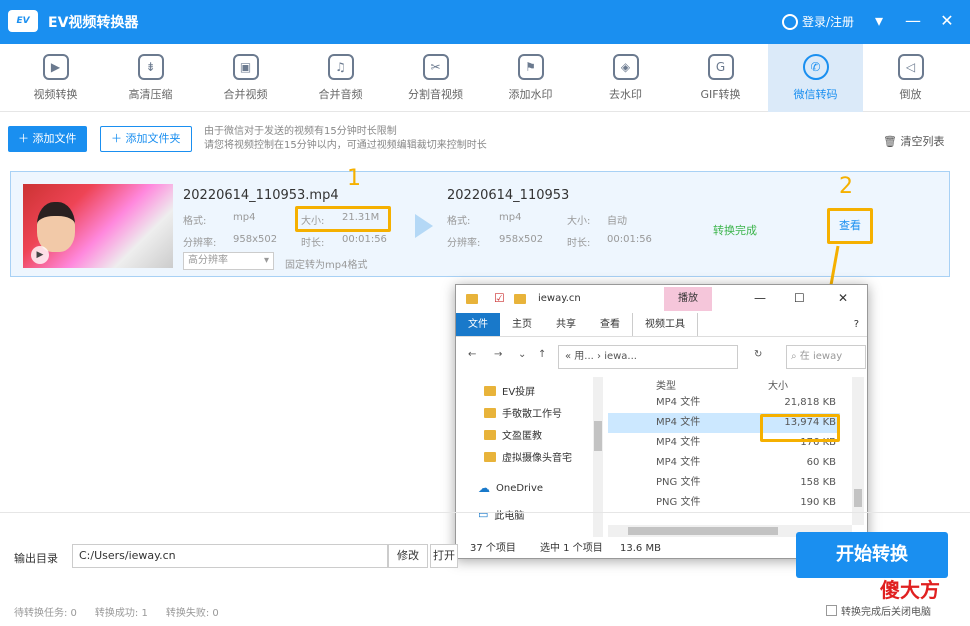 Image resolution: width=970 pixels, height=626 pixels. I want to click on tool-video-convert: ▶ 视频转换, so click(55, 78).